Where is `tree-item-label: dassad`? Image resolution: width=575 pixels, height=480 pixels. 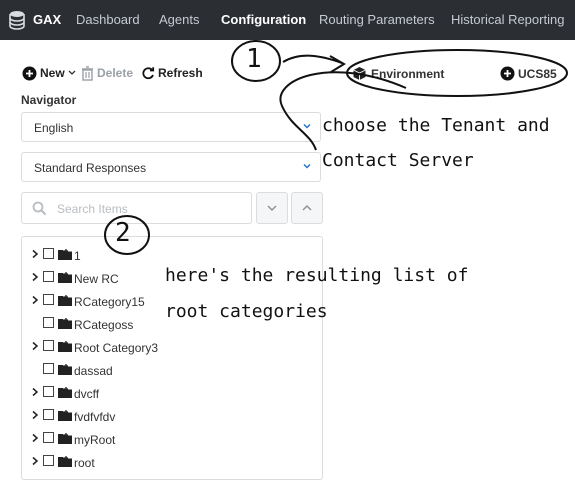
tree-item-label: dassad is located at coordinates (93, 371).